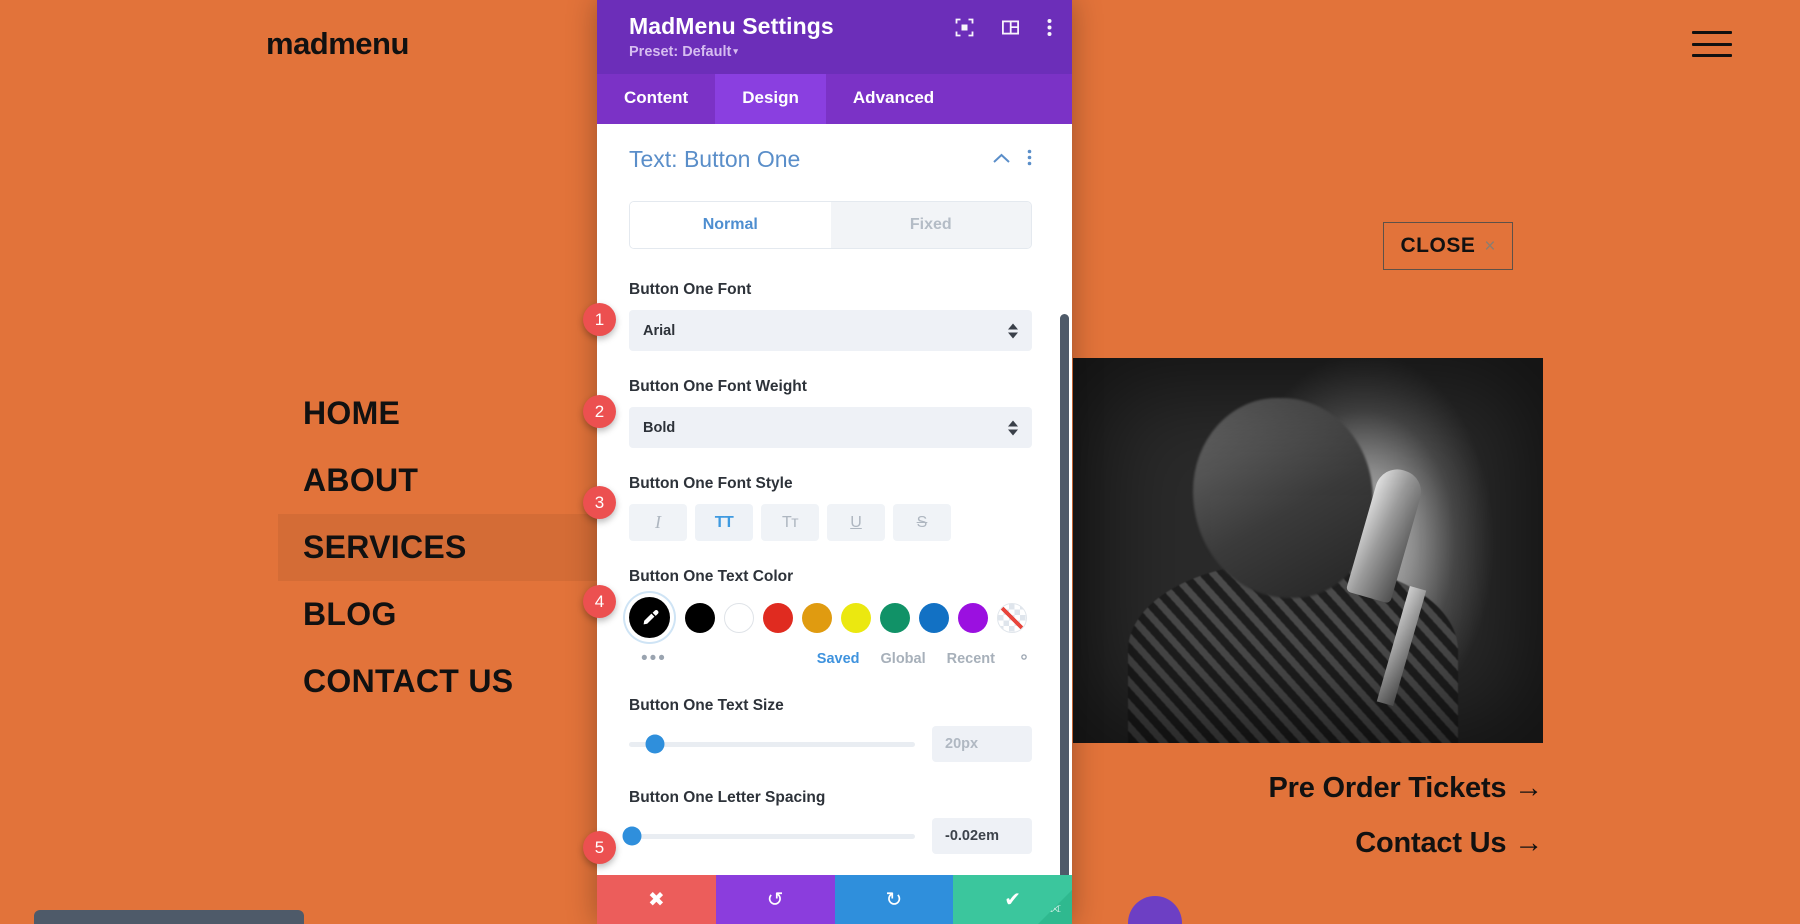  What do you see at coordinates (715, 159) in the screenshot?
I see `section-title: Text: Button One` at bounding box center [715, 159].